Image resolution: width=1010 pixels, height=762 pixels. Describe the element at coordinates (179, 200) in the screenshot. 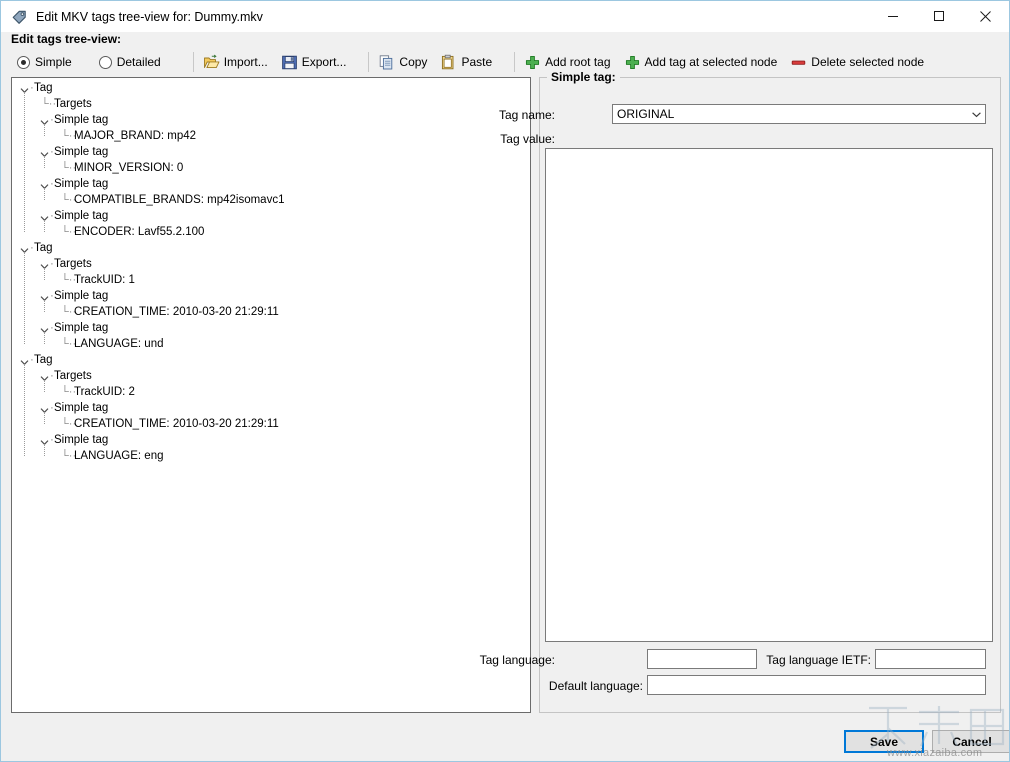

I see `tree-node-label: COMPATIBLE_BRANDS: mp42isomavc1` at that location.